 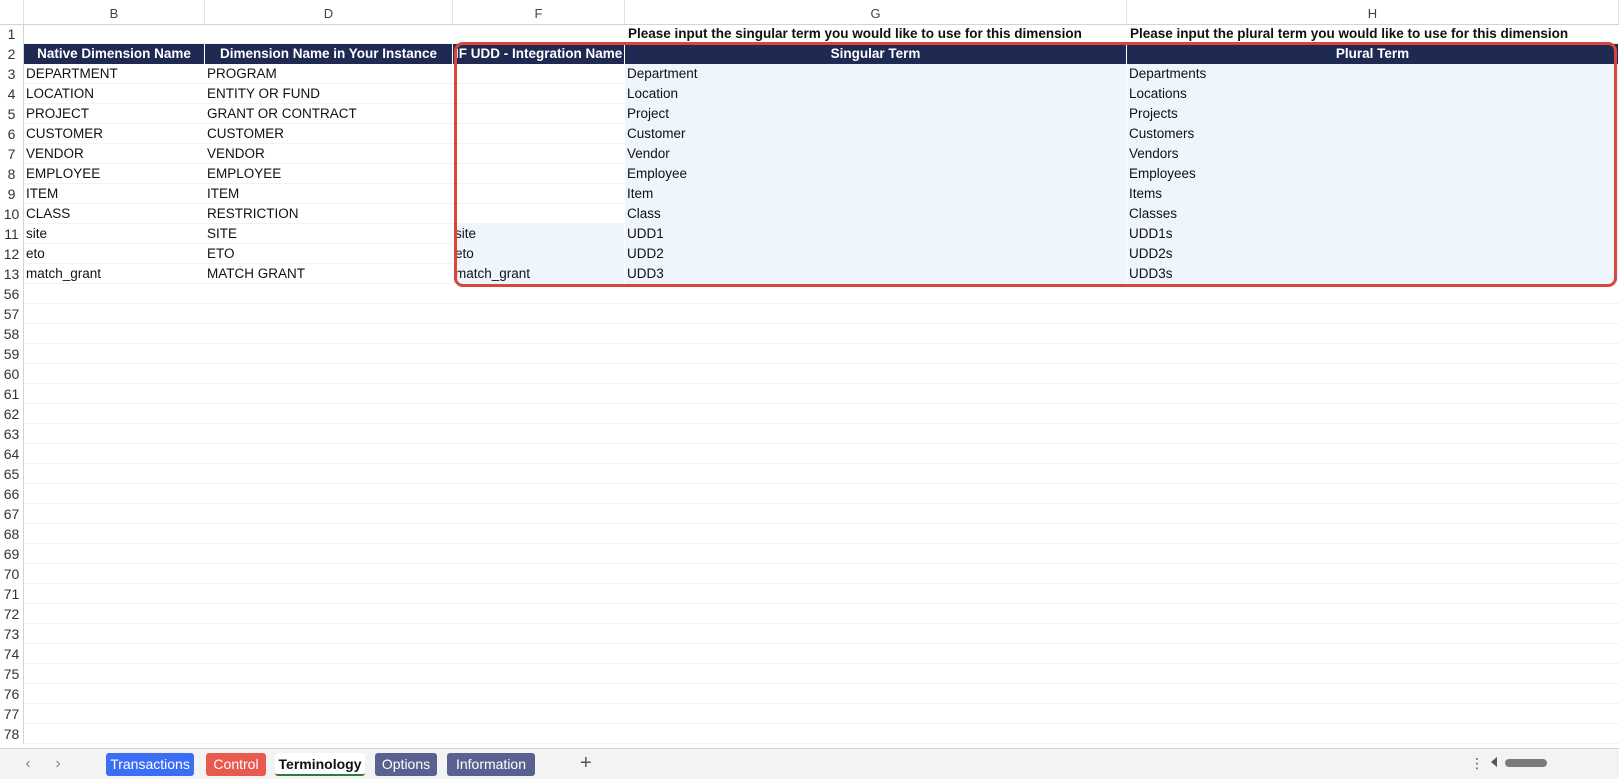 I want to click on row-header: 66, so click(x=12, y=494).